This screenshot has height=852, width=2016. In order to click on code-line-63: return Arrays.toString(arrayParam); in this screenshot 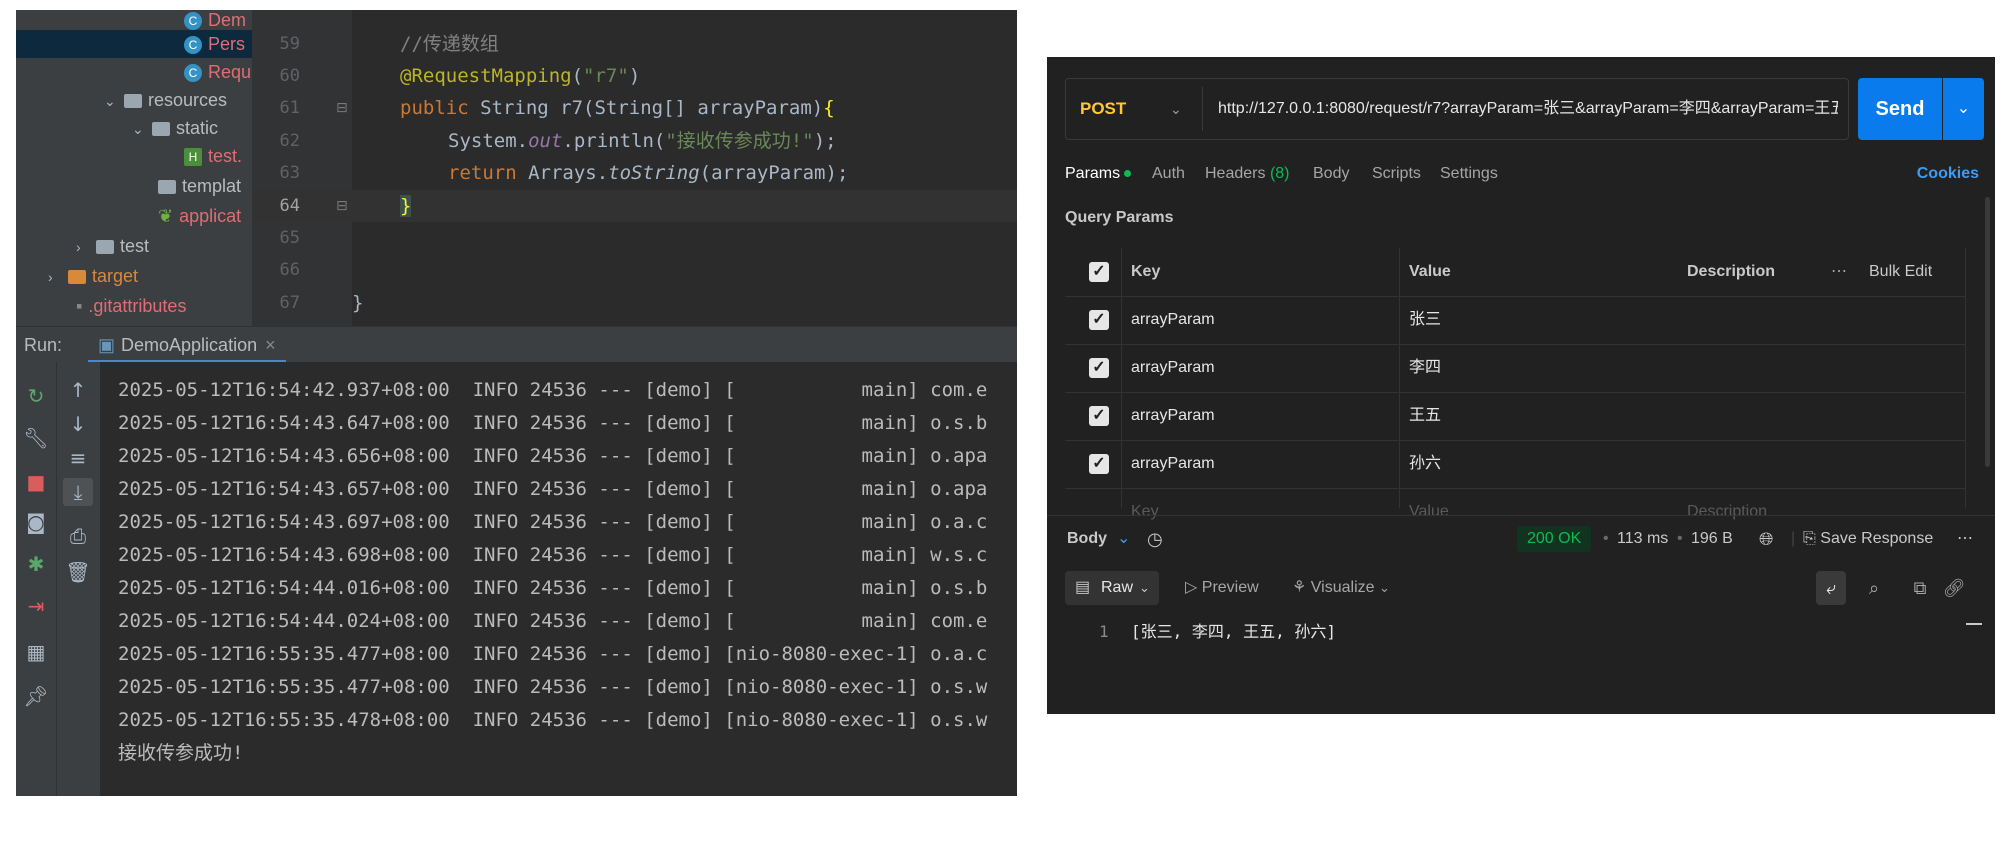, I will do `click(648, 173)`.